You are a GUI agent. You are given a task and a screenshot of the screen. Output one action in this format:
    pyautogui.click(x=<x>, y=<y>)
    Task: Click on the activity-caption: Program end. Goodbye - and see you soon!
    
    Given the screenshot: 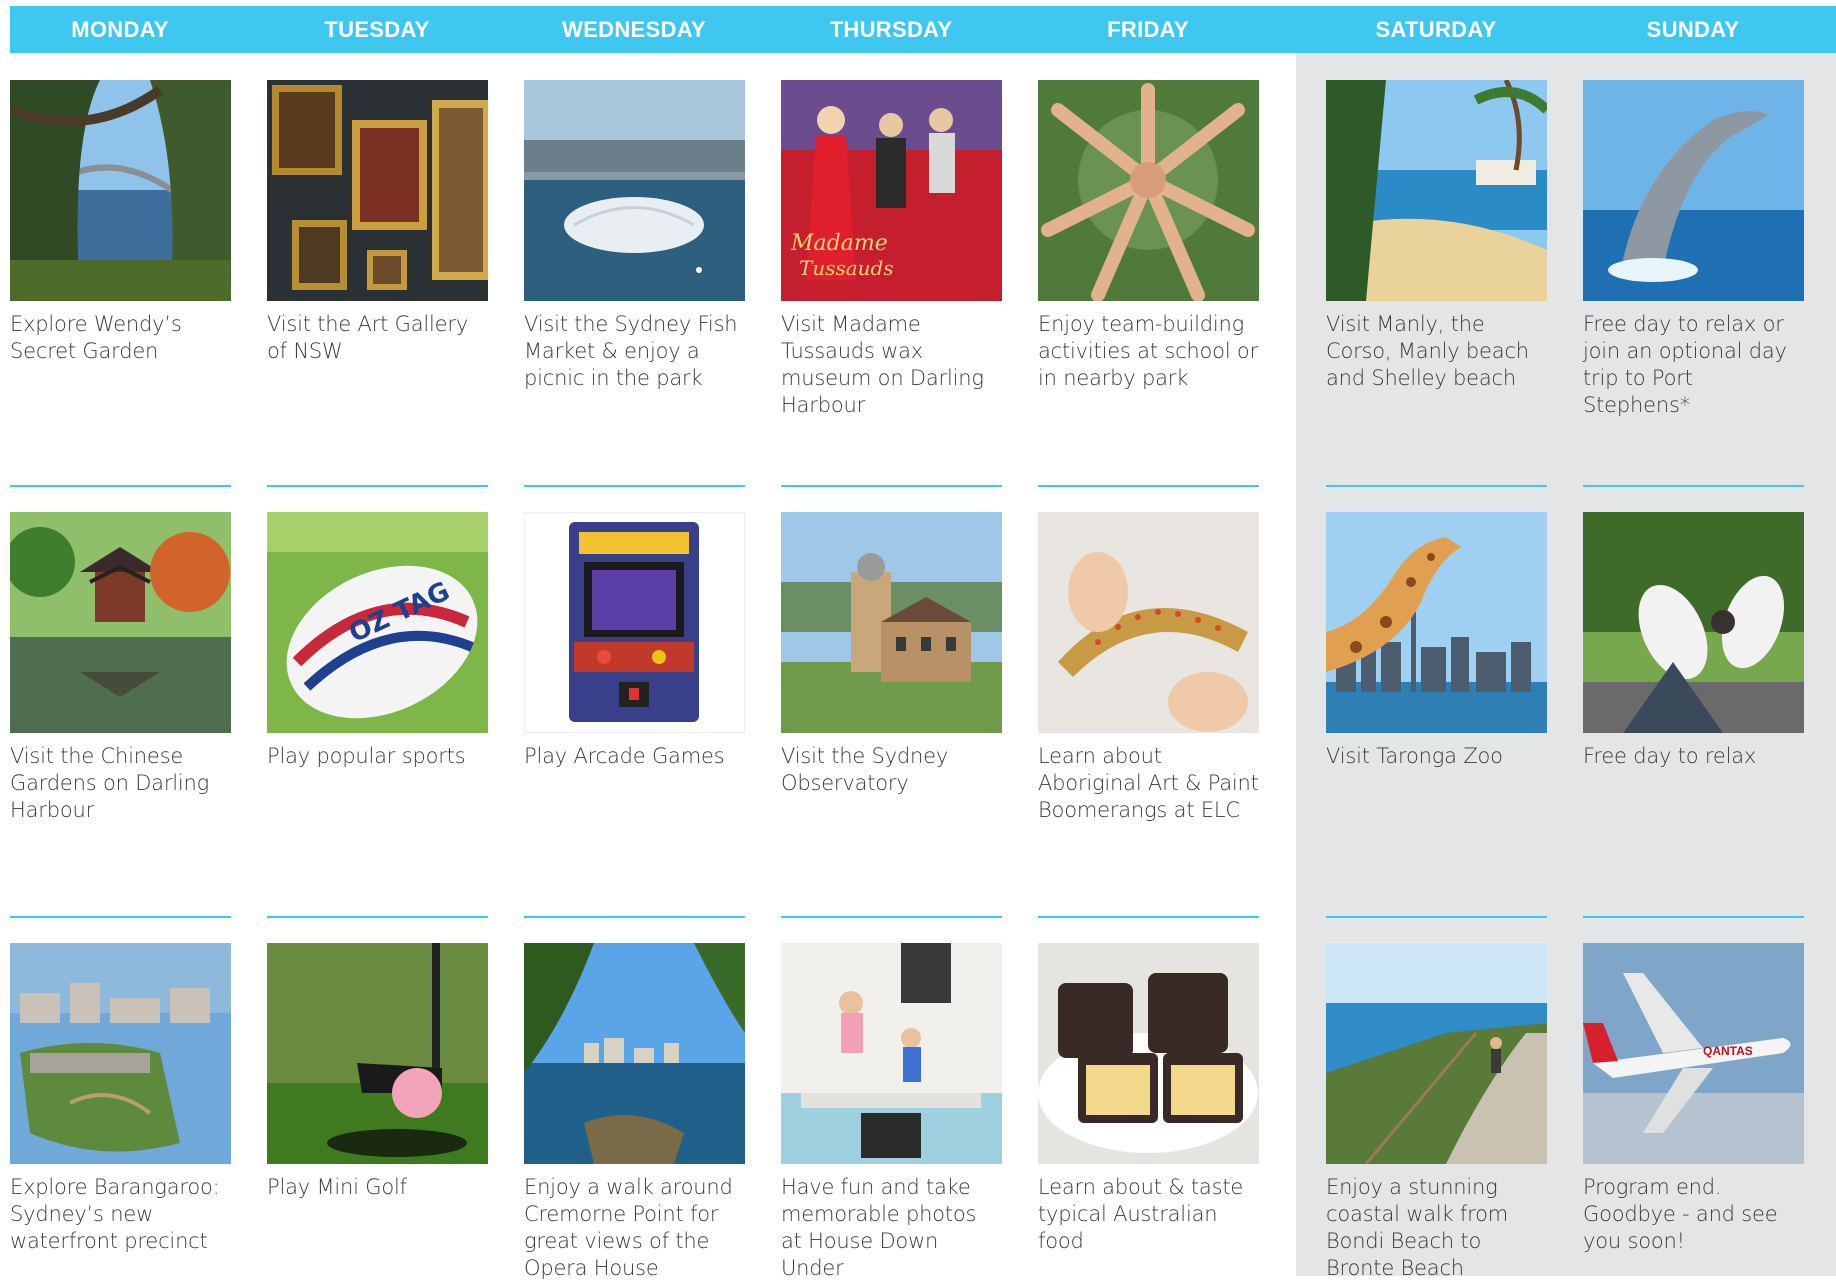 What is the action you would take?
    pyautogui.click(x=1680, y=1214)
    